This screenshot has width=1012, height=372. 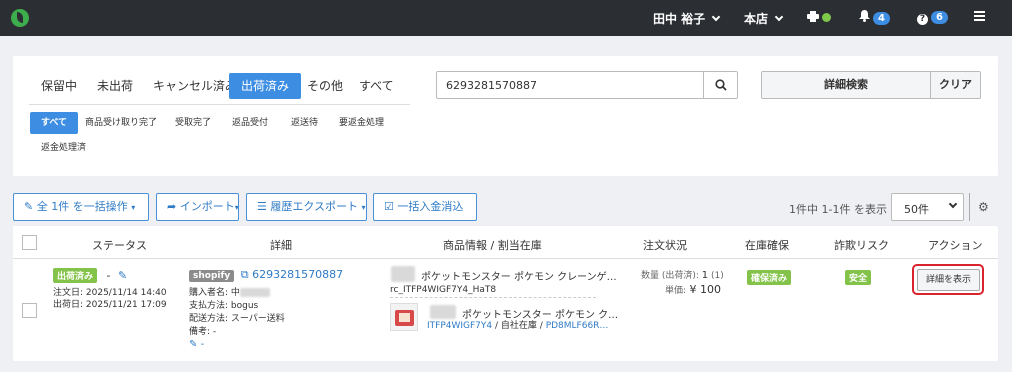 I want to click on search-input: 6293281570887, so click(x=570, y=85).